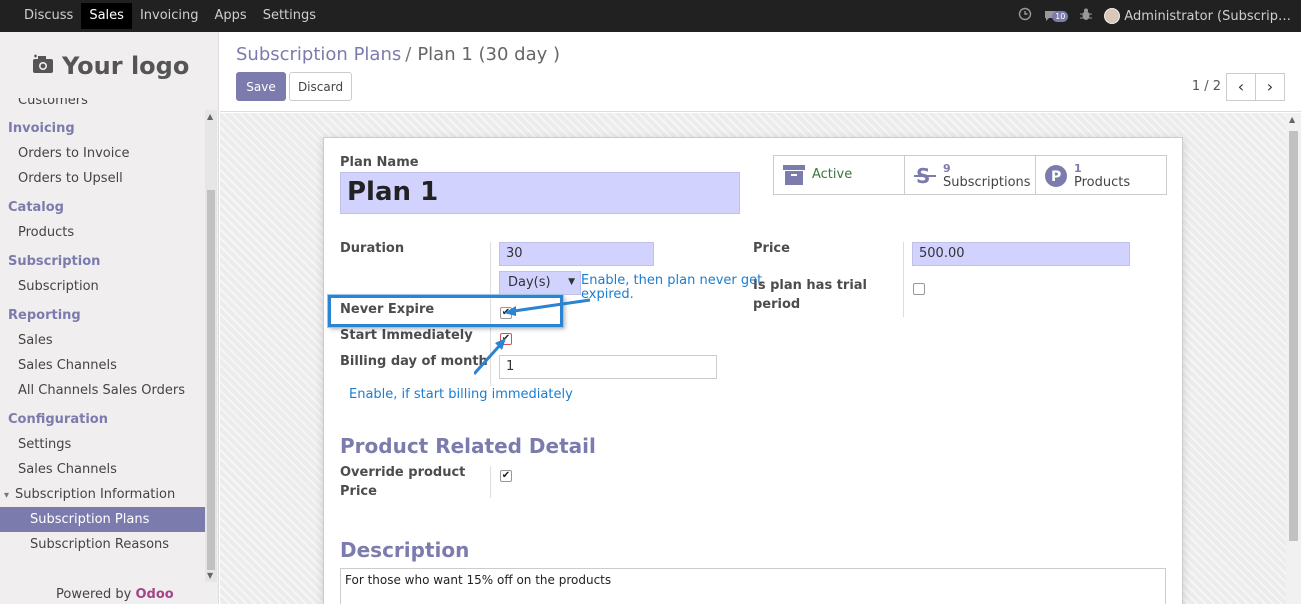  I want to click on clock-icon, so click(1025, 16).